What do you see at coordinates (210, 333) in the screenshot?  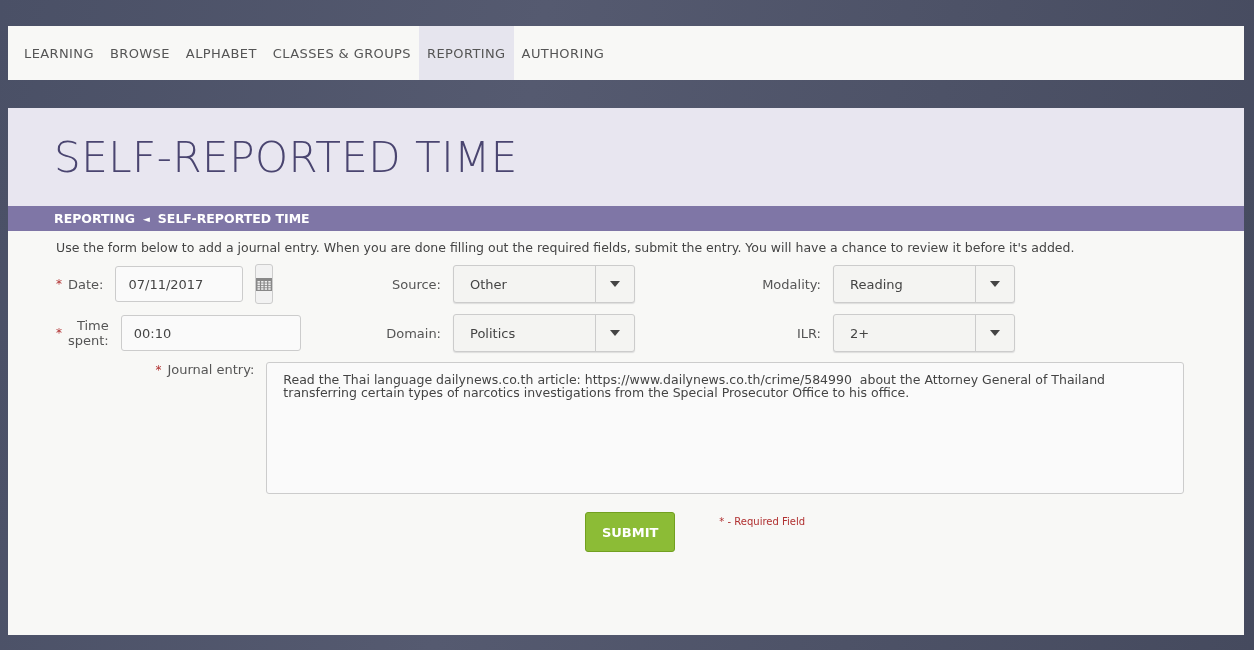 I see `time-field: 00:10` at bounding box center [210, 333].